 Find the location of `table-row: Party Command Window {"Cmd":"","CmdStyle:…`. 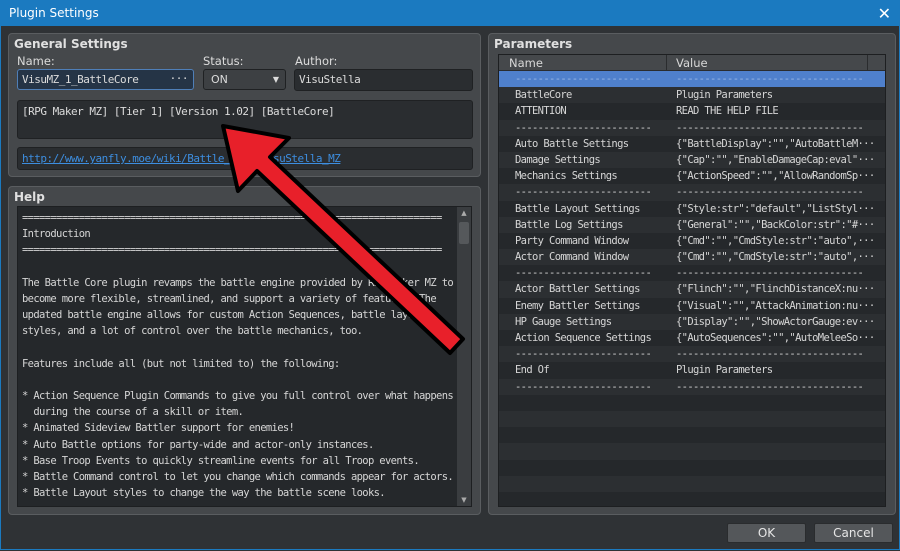

table-row: Party Command Window {"Cmd":"","CmdStyle:… is located at coordinates (692, 241).